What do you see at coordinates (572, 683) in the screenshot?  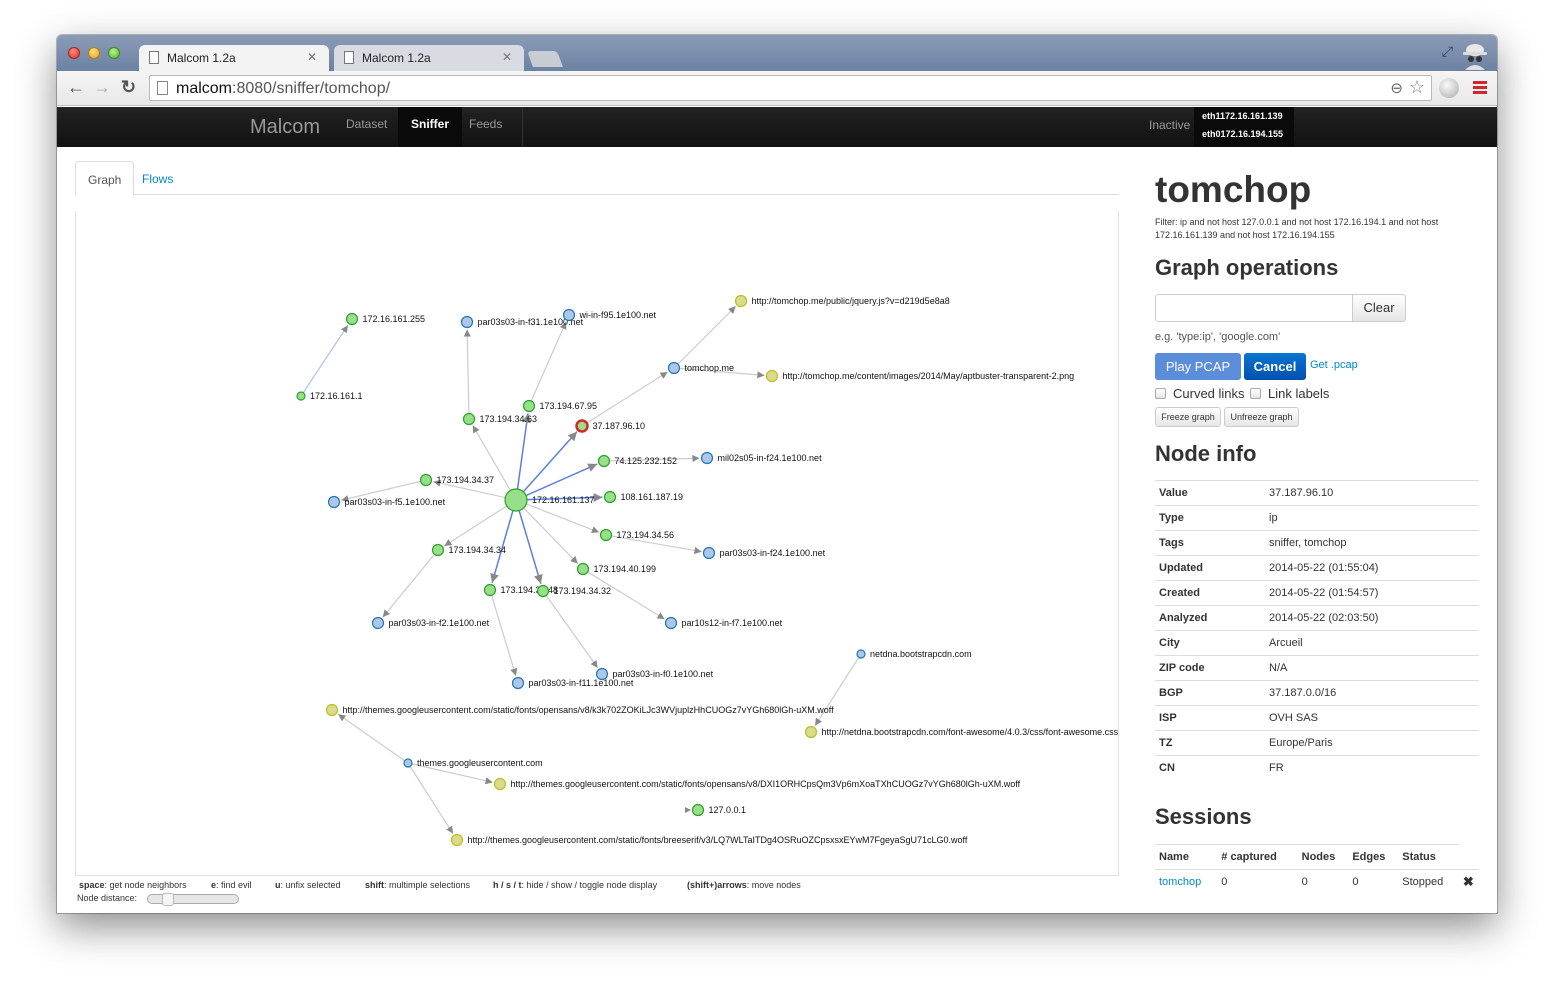 I see `graph-node: par03s03-in-f11.1e100.net` at bounding box center [572, 683].